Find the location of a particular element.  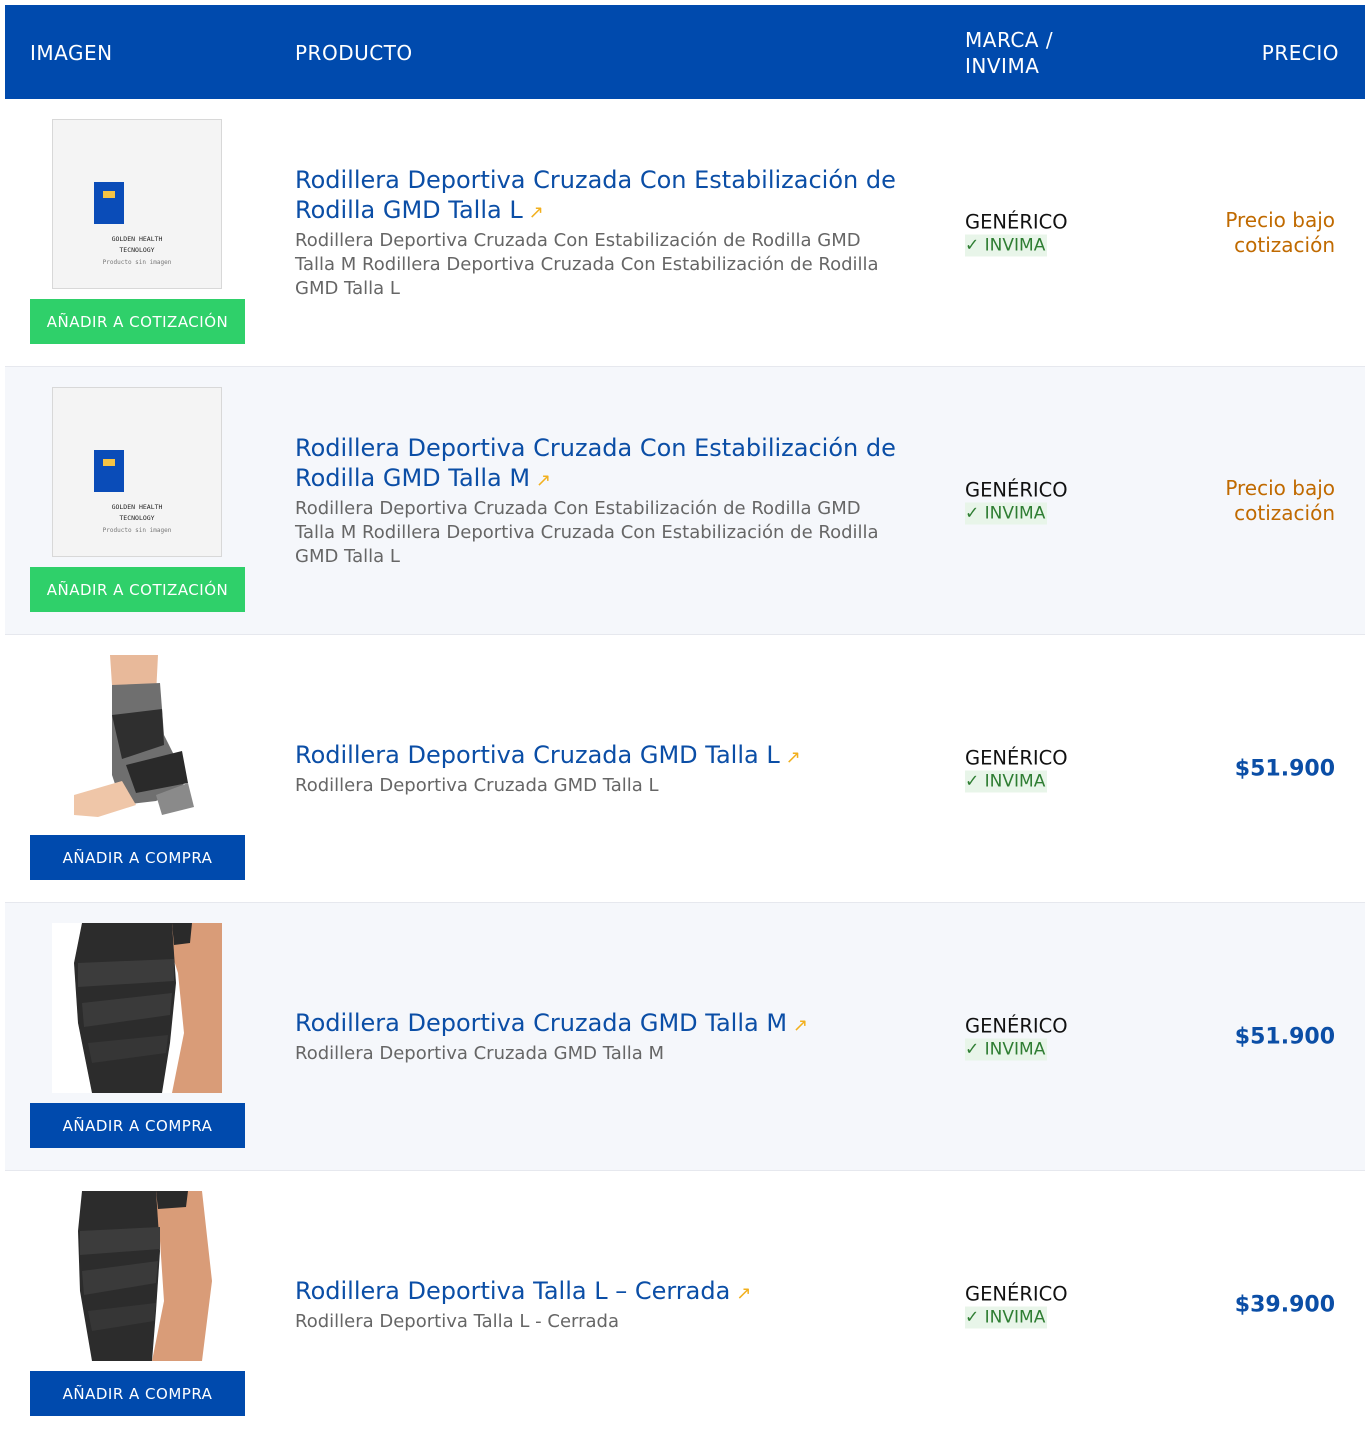

product-title-link: Rodillera Deportiva Talla L – Cerrada ↗ is located at coordinates (600, 1292).